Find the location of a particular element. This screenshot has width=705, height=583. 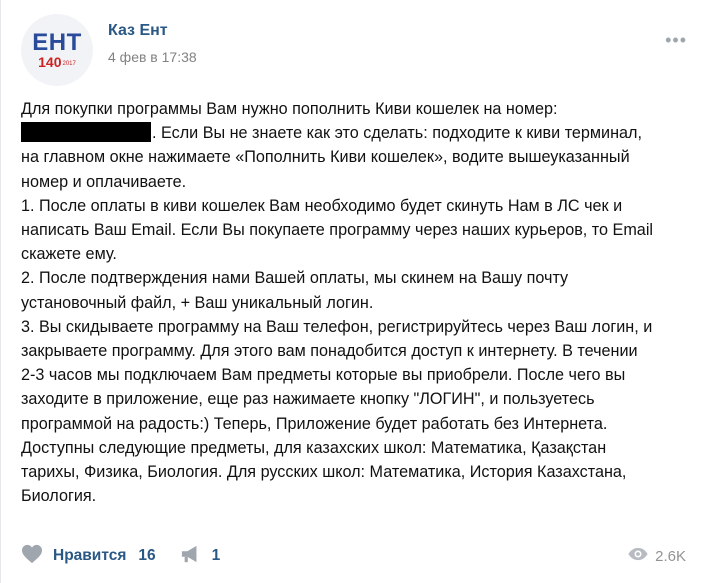

post-date: 4 фев в 17:38 is located at coordinates (152, 57).